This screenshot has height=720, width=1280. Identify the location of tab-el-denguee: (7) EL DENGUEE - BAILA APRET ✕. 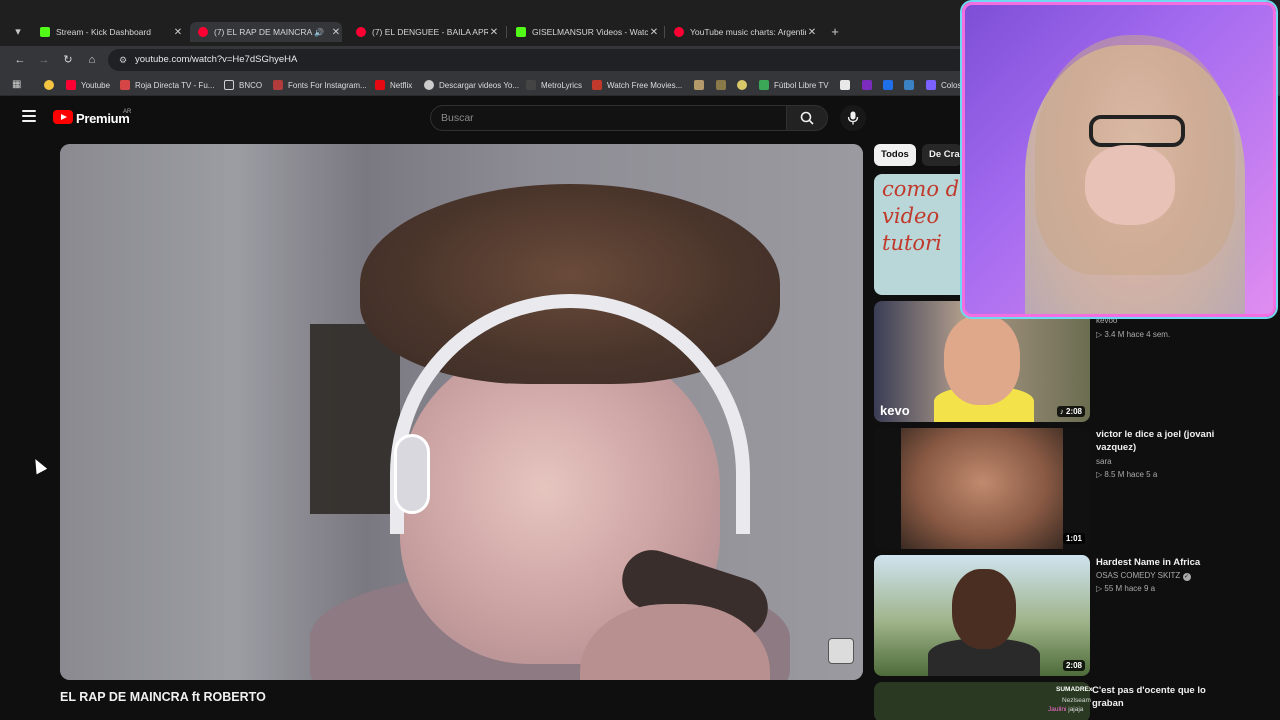
(426, 32).